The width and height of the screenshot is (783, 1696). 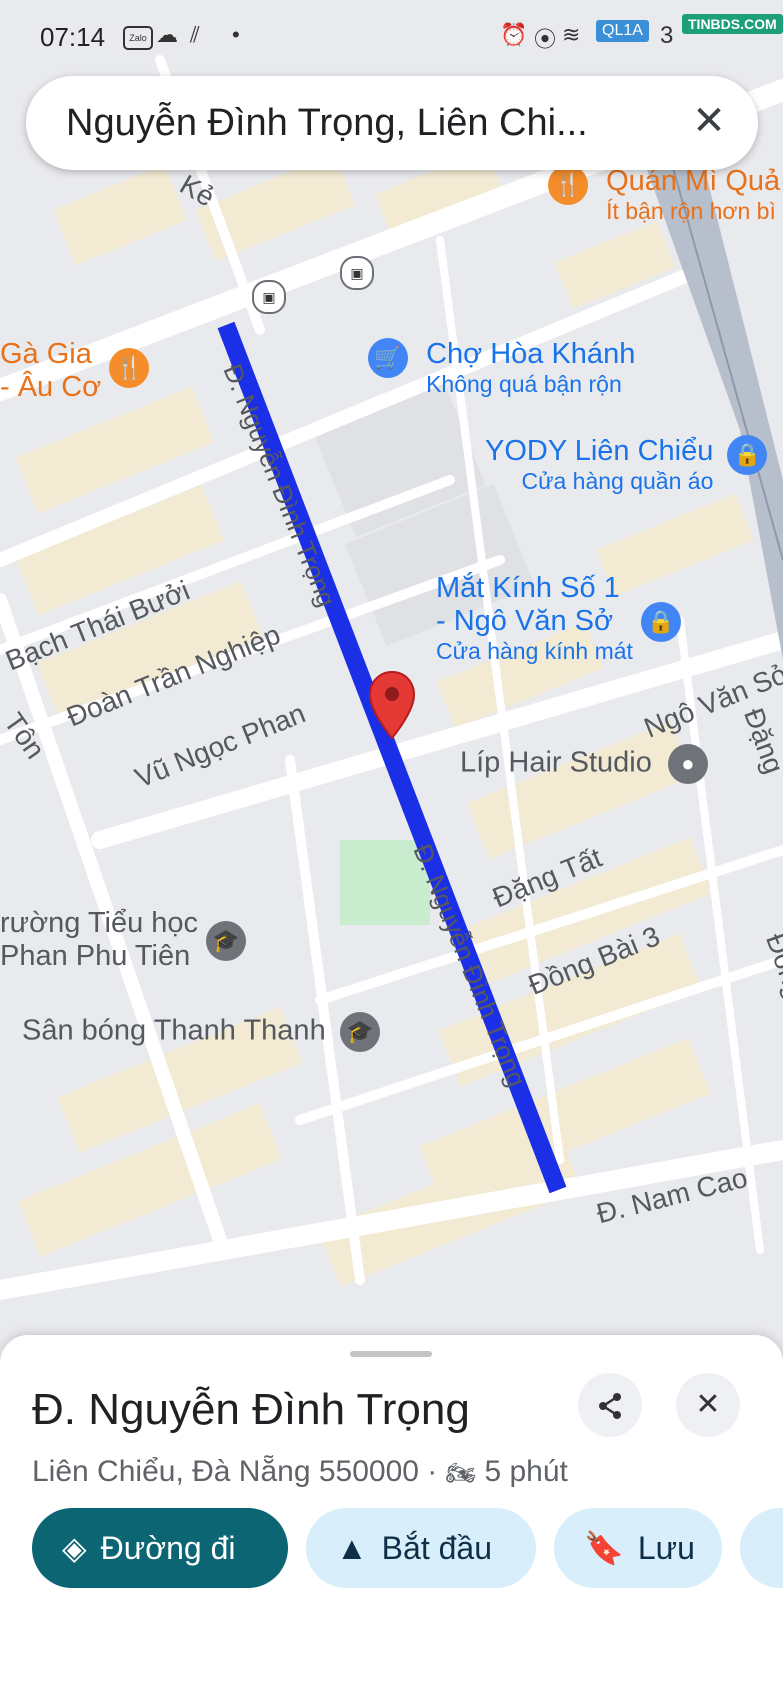 I want to click on save-button: 🔖 Lưu, so click(x=638, y=1548).